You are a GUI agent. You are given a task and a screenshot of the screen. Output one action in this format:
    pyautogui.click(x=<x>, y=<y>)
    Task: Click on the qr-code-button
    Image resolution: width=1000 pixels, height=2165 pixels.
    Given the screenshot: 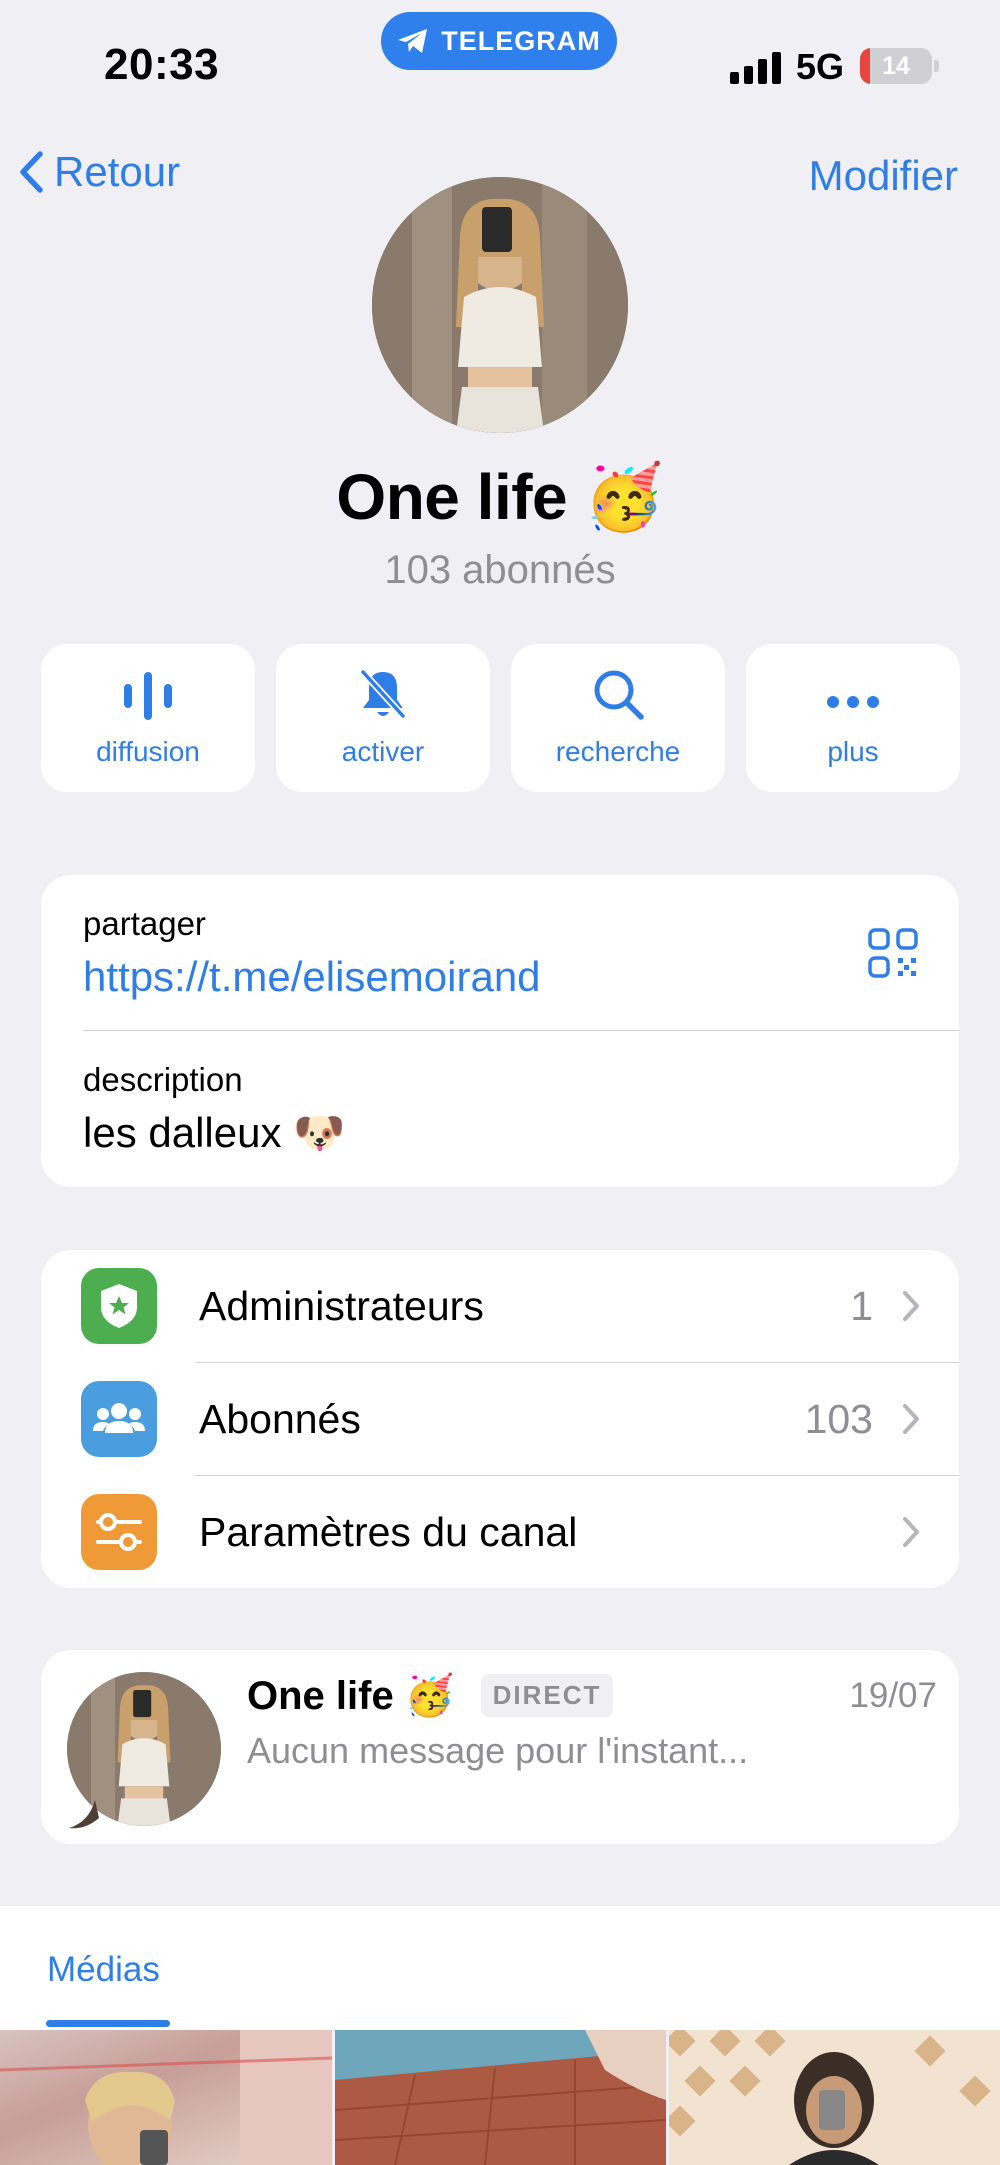 What is the action you would take?
    pyautogui.click(x=893, y=955)
    